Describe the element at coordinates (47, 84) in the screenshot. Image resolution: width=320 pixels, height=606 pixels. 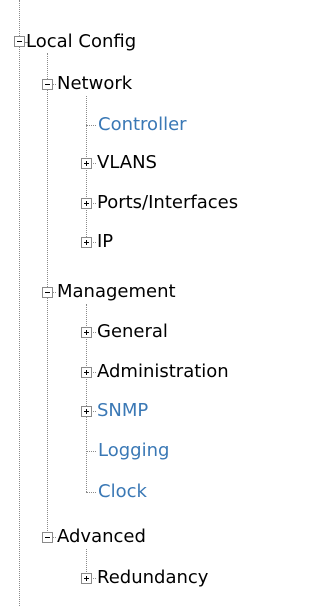
I see `network-collapse-icon` at that location.